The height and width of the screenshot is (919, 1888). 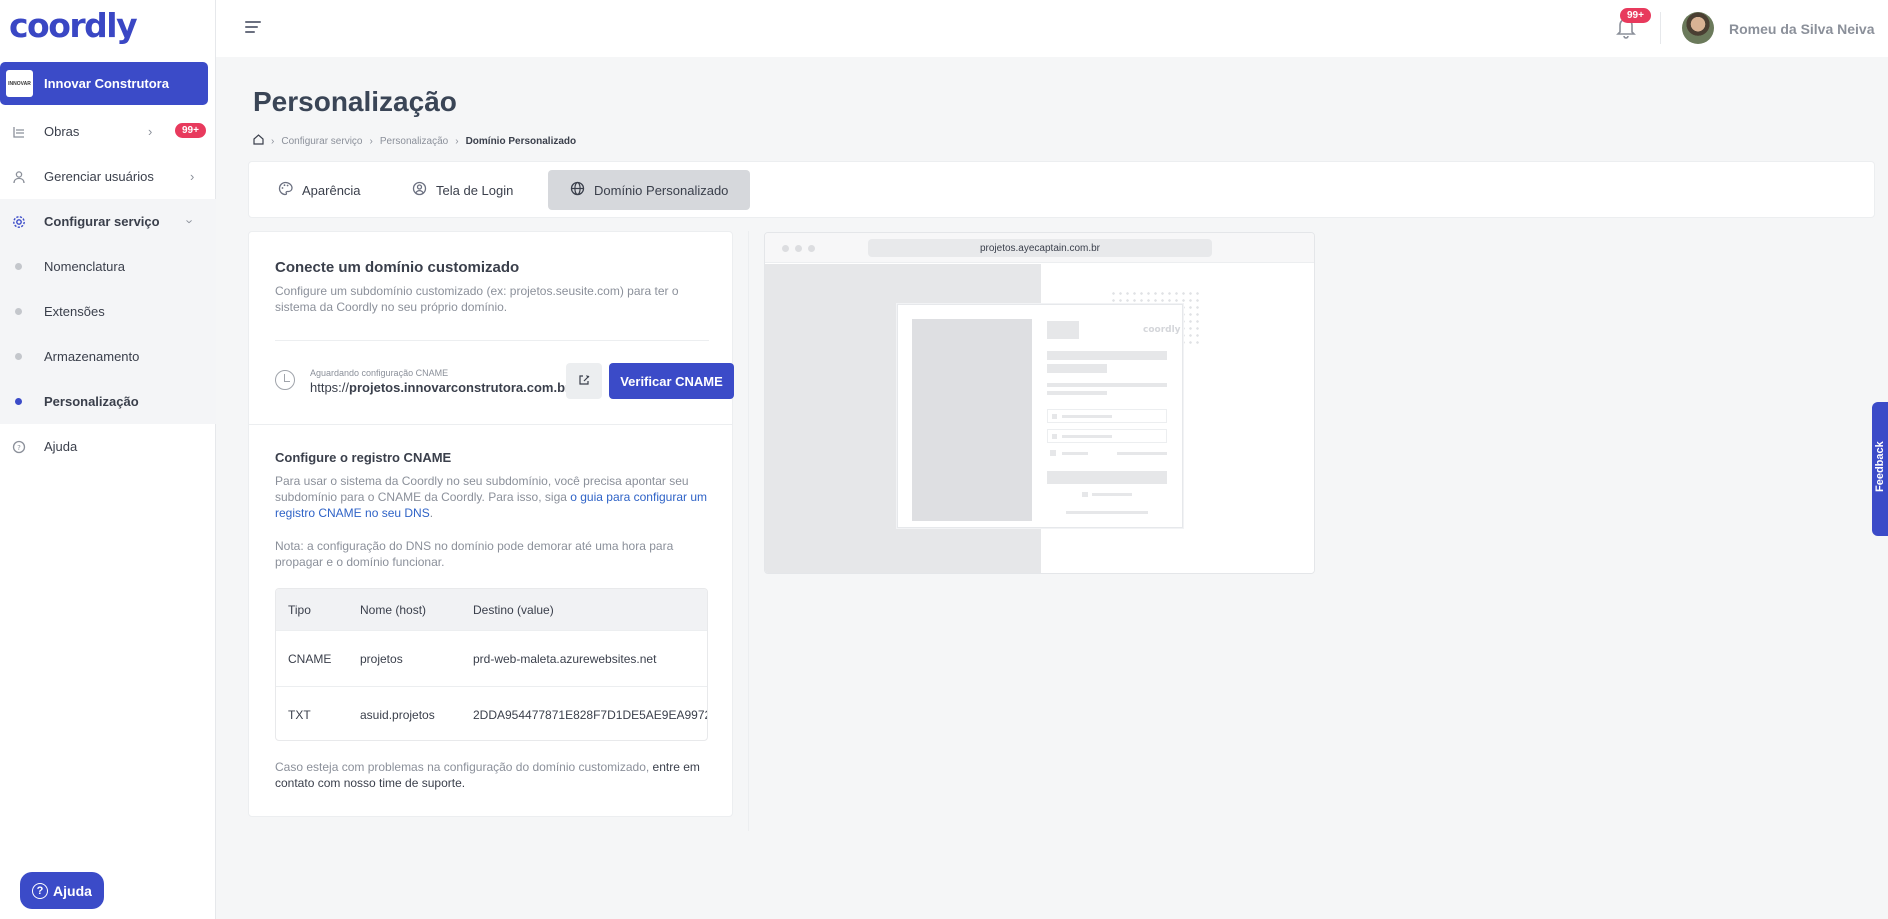 I want to click on mockup-image-placeholder, so click(x=972, y=420).